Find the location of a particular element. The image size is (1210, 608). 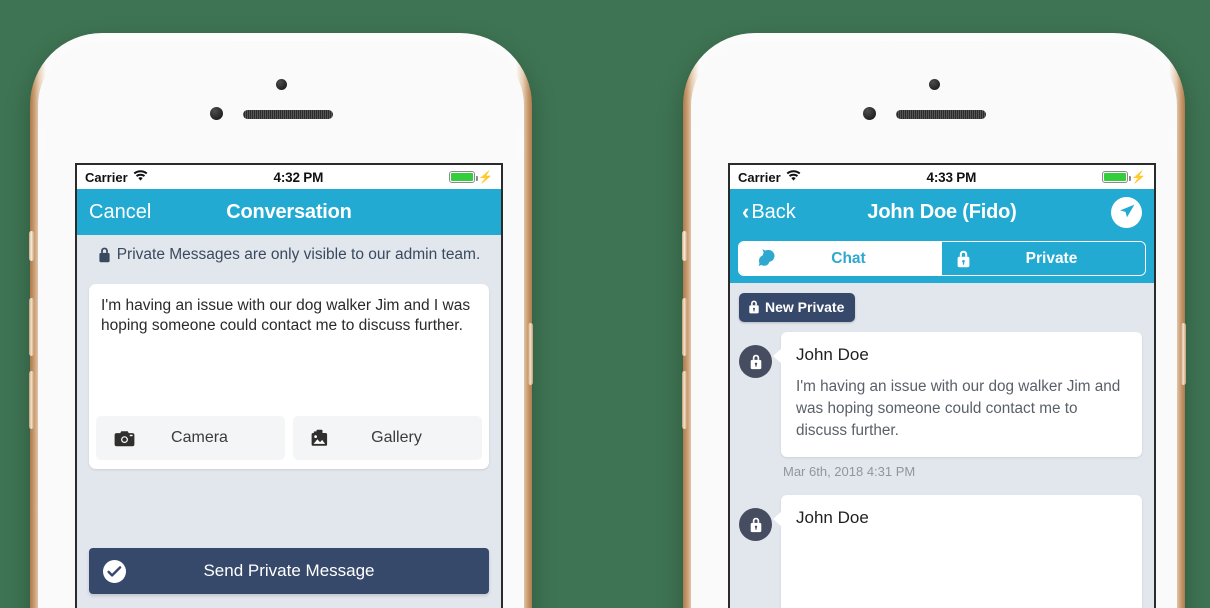

tab-bar: Chat Private is located at coordinates (942, 259).